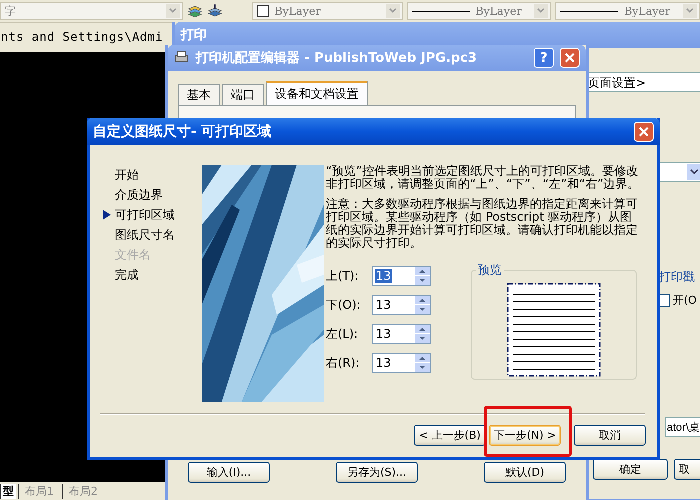 This screenshot has width=700, height=500. Describe the element at coordinates (317, 93) in the screenshot. I see `tab: 设备和文档设置` at that location.